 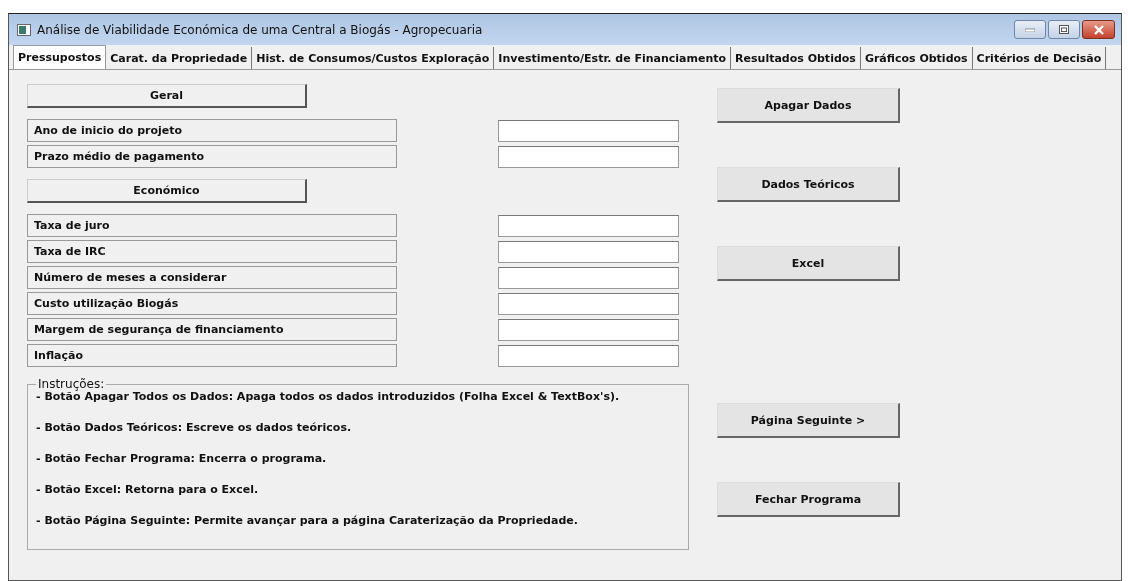 What do you see at coordinates (148, 490) in the screenshot?
I see `instruction-text: - Botão Excel: Retorna para o Excel.` at bounding box center [148, 490].